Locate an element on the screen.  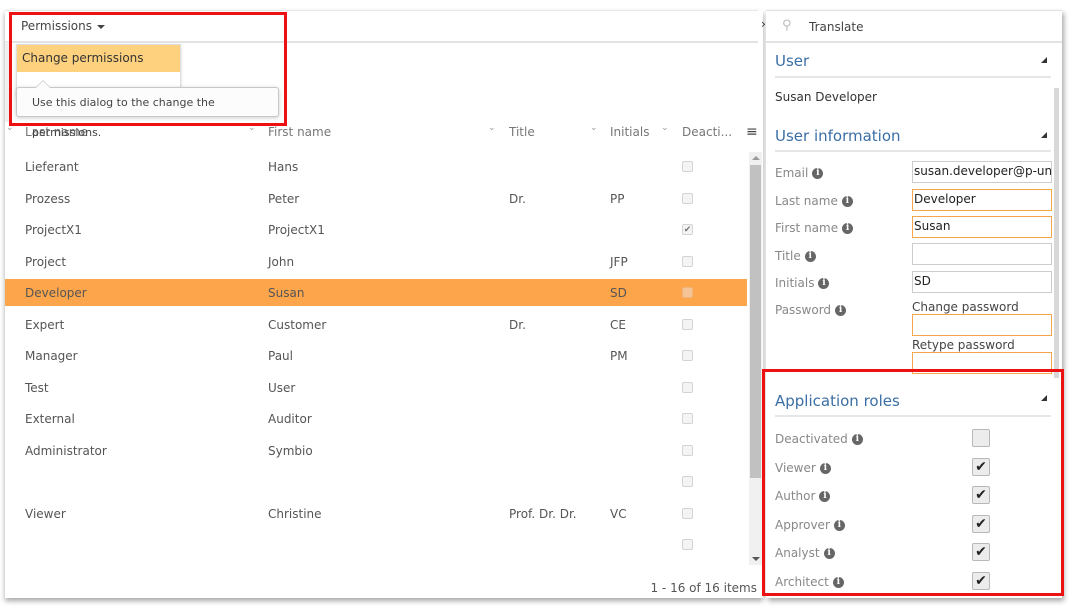
cell-last-name: Administrator is located at coordinates (66, 450).